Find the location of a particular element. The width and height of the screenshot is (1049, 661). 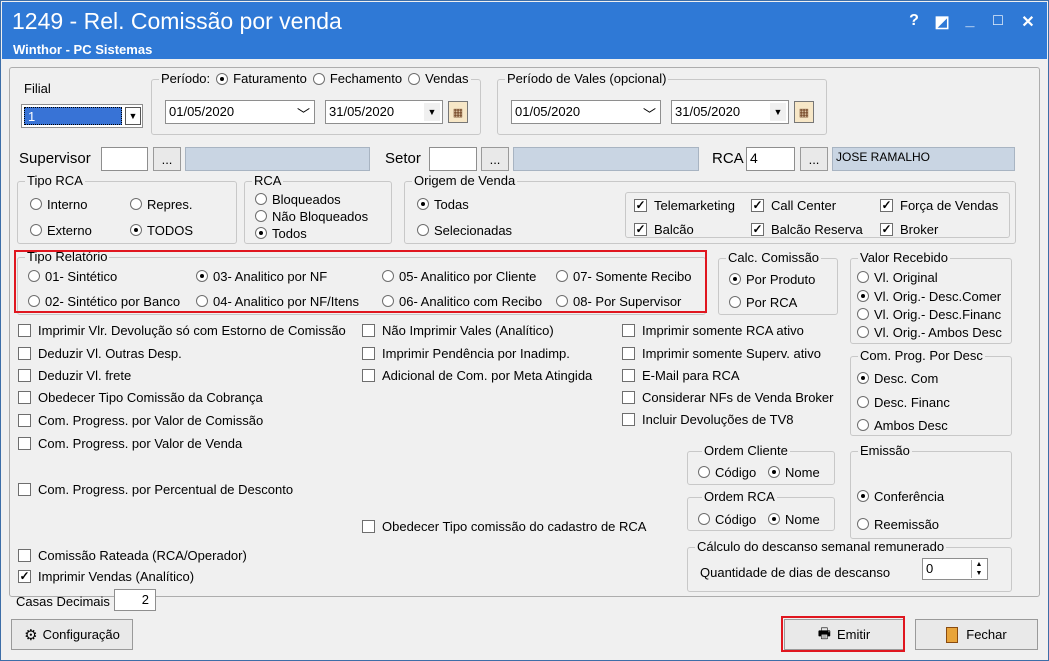

radio-todos-rca: Todos is located at coordinates (281, 233).